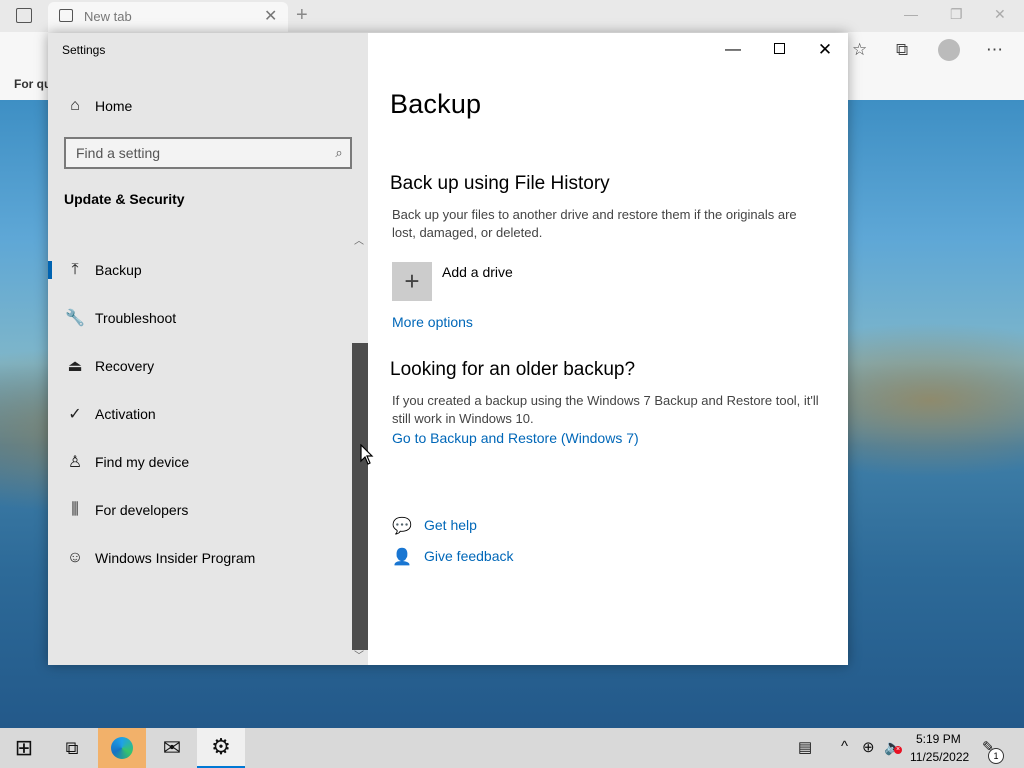 This screenshot has height=768, width=1024. What do you see at coordinates (938, 739) in the screenshot?
I see `clock-time: 5:19 PM` at bounding box center [938, 739].